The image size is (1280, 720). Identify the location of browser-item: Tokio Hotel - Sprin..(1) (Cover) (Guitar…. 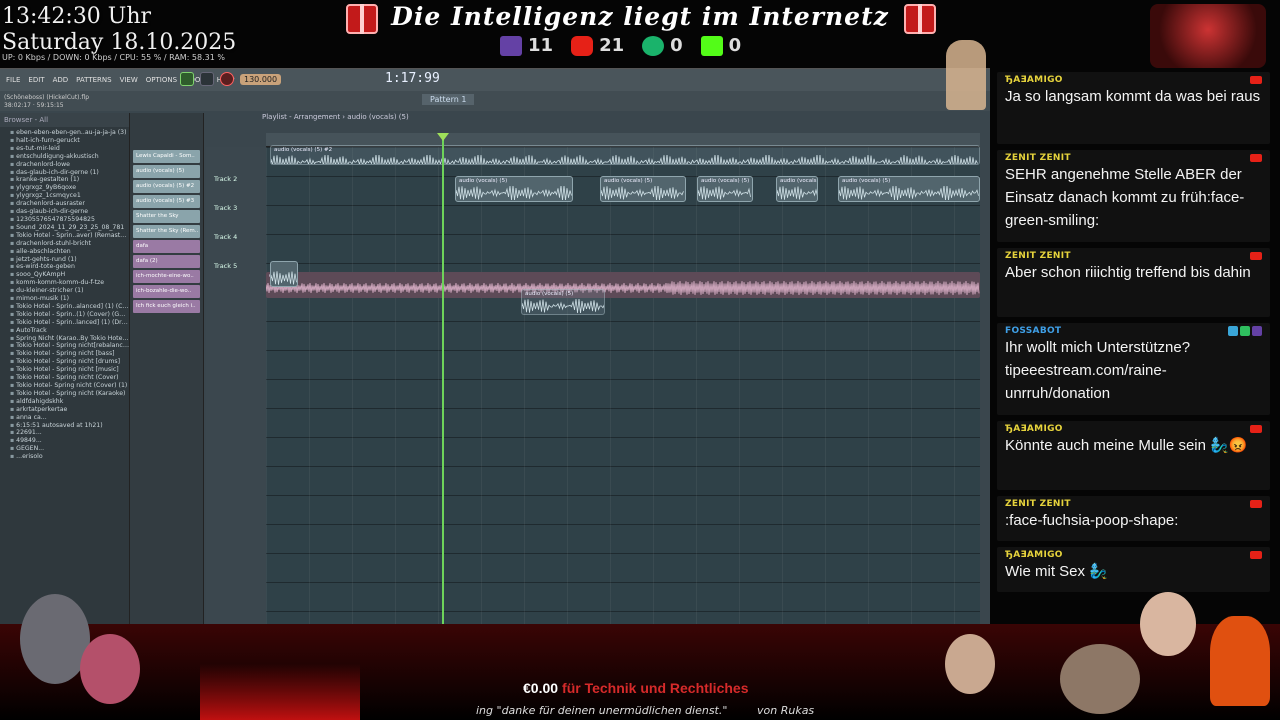
(69, 315).